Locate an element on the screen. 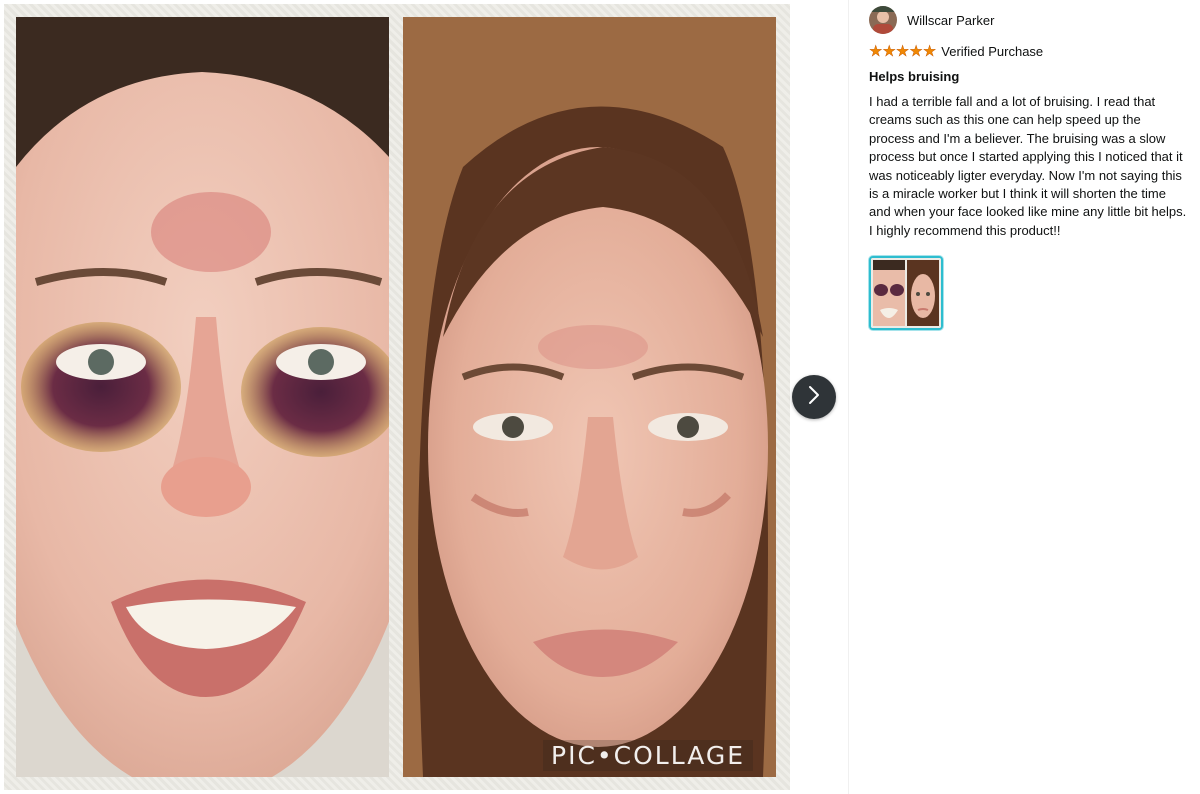 The height and width of the screenshot is (794, 1200). reviewer-profile: Willscar Parker is located at coordinates (1030, 20).